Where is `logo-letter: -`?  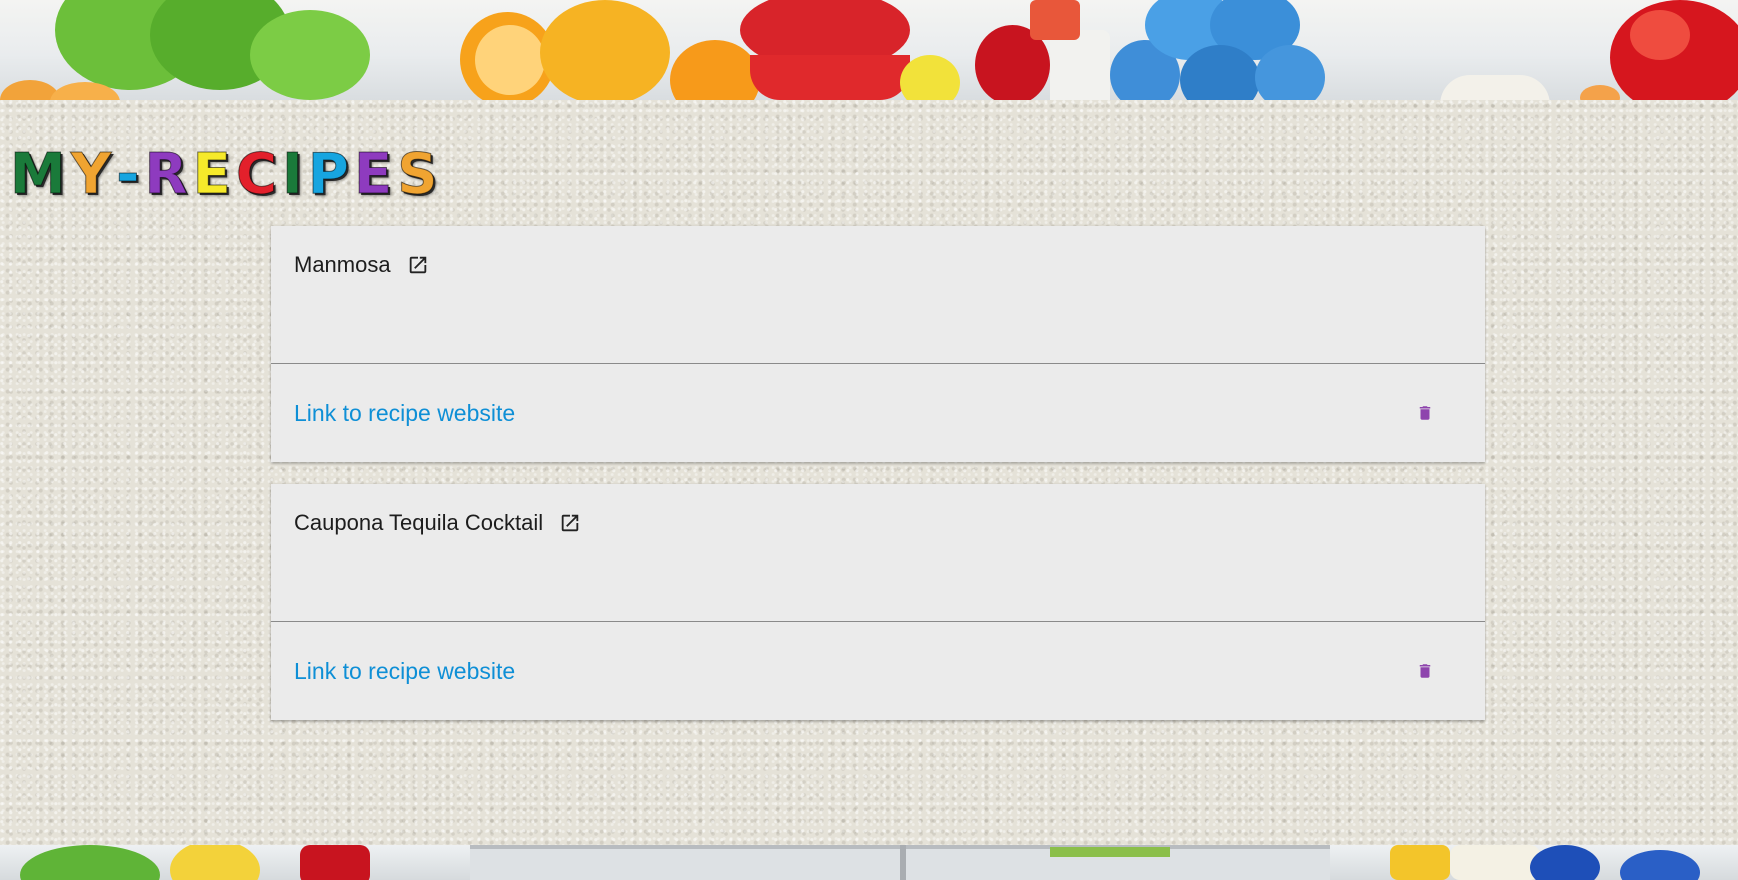
logo-letter: - is located at coordinates (130, 175).